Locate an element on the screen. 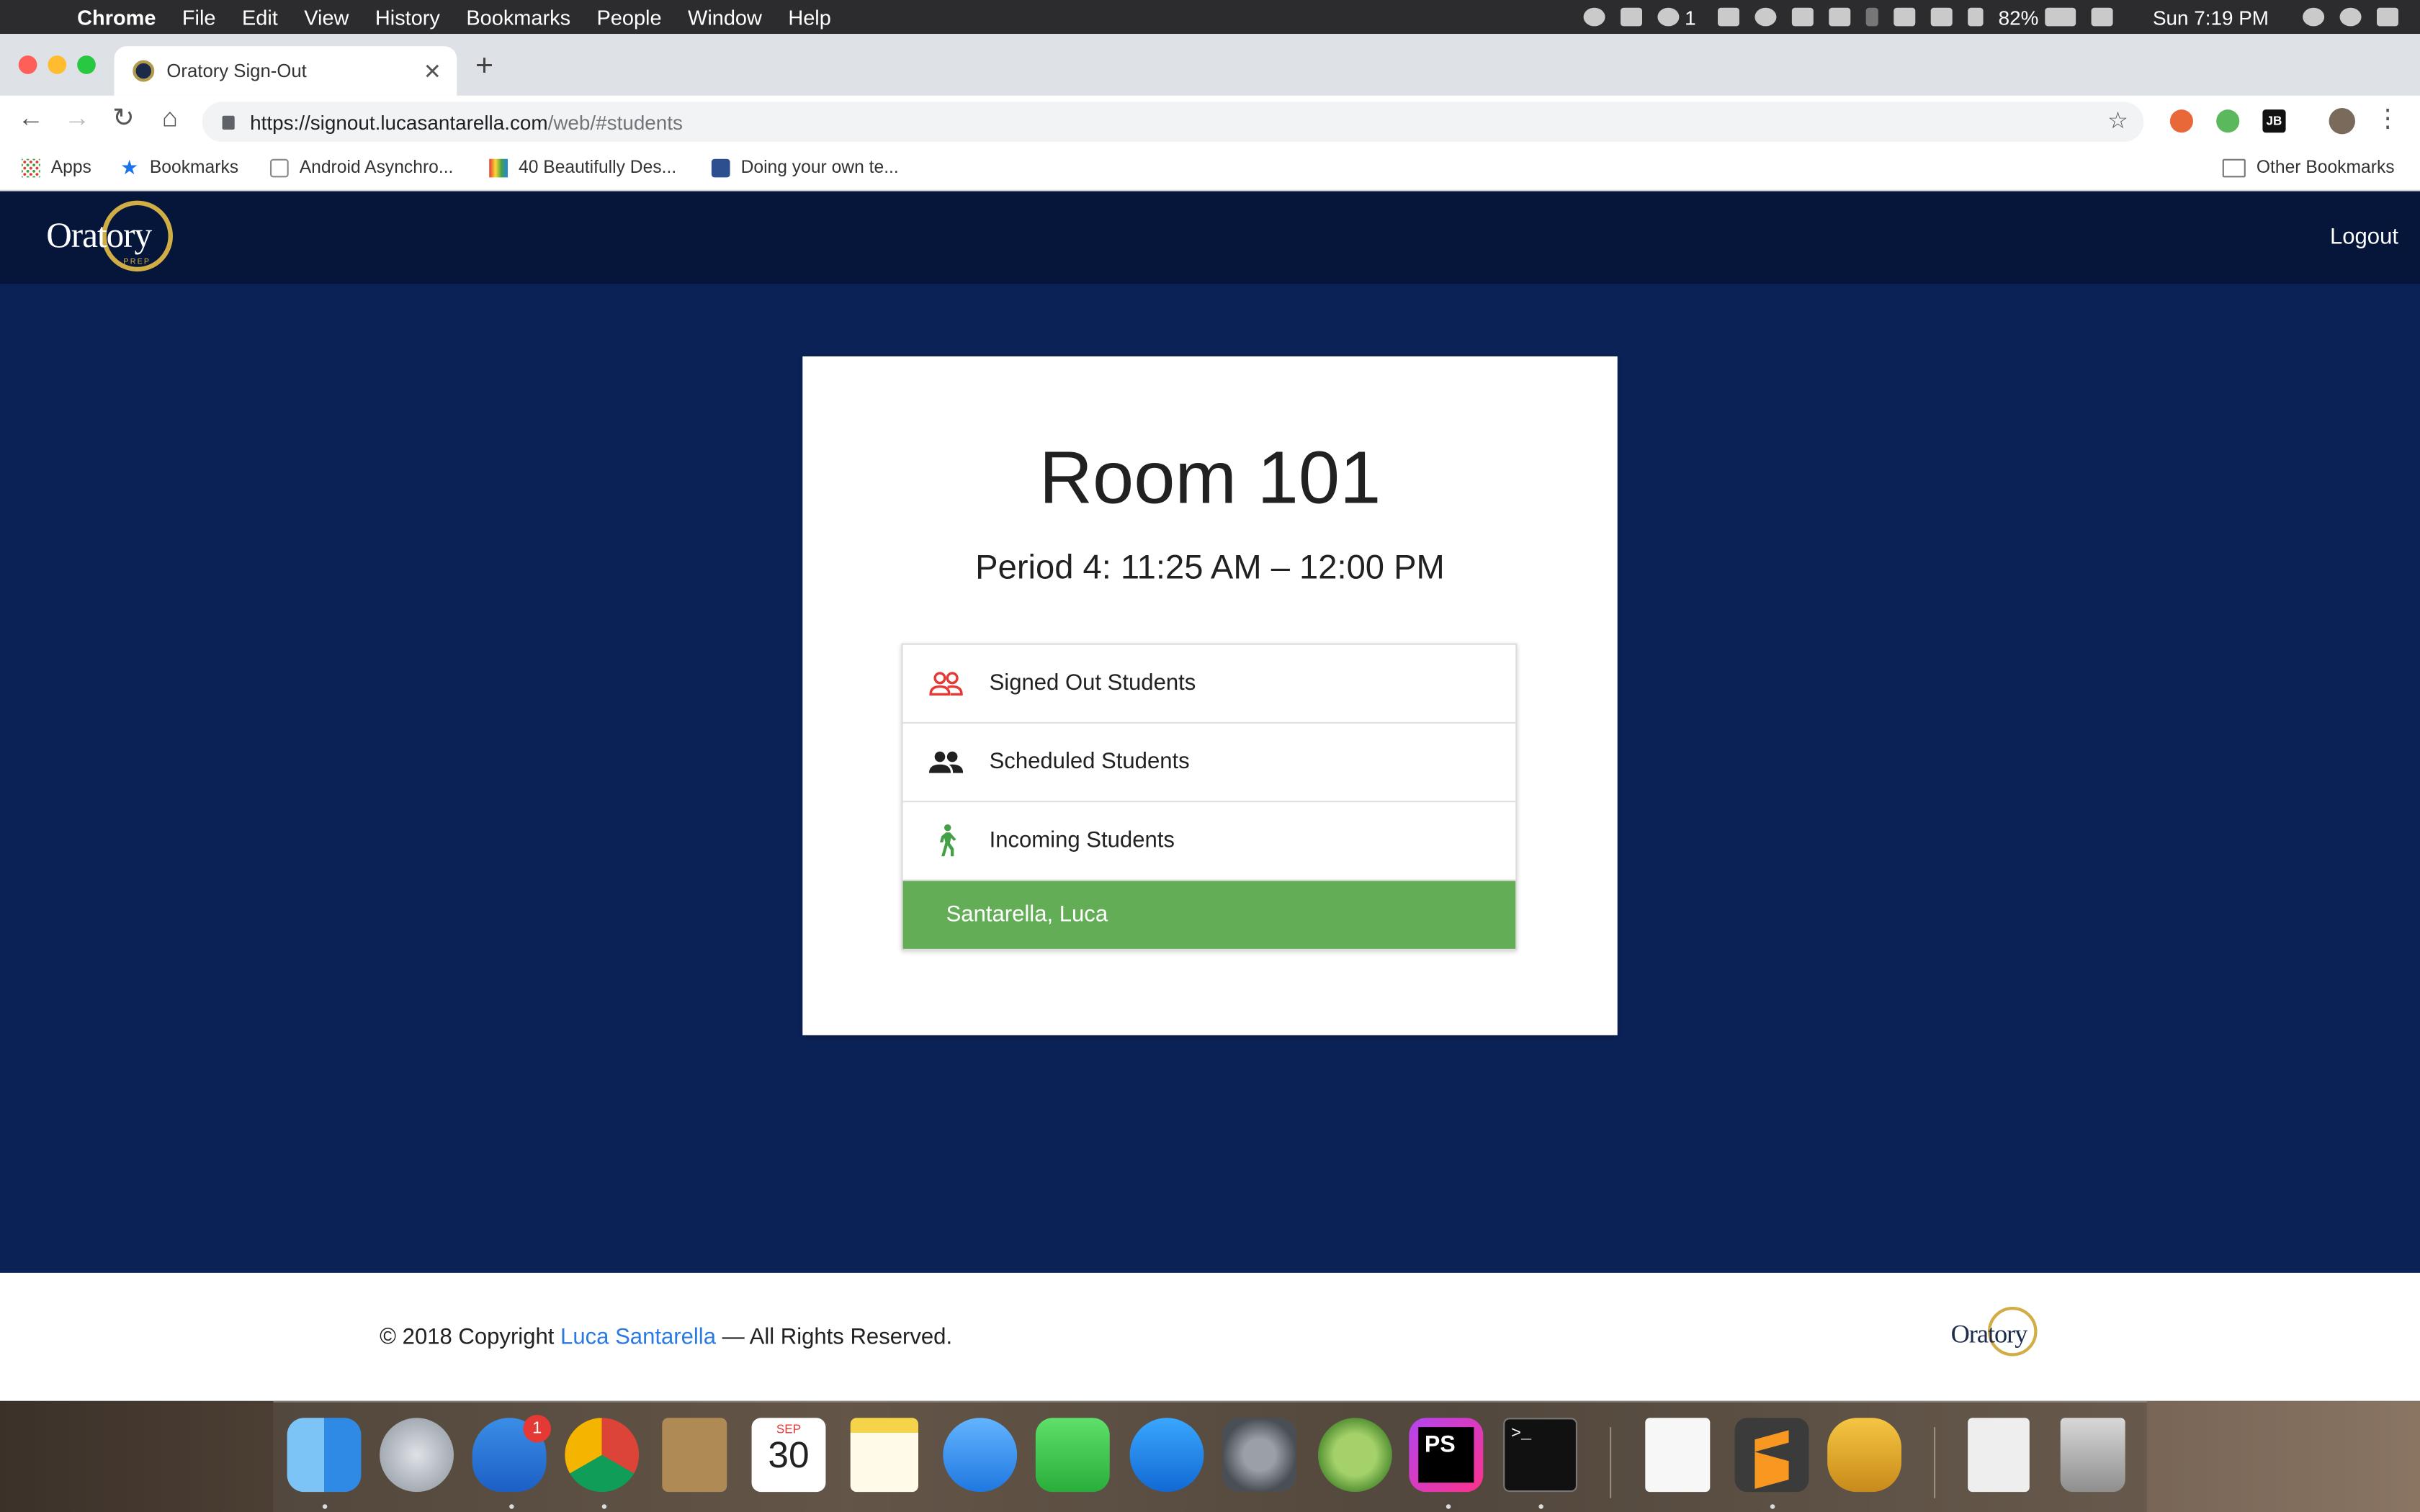 Image resolution: width=2420 pixels, height=1512 pixels. logout-link: Logout is located at coordinates (2364, 237).